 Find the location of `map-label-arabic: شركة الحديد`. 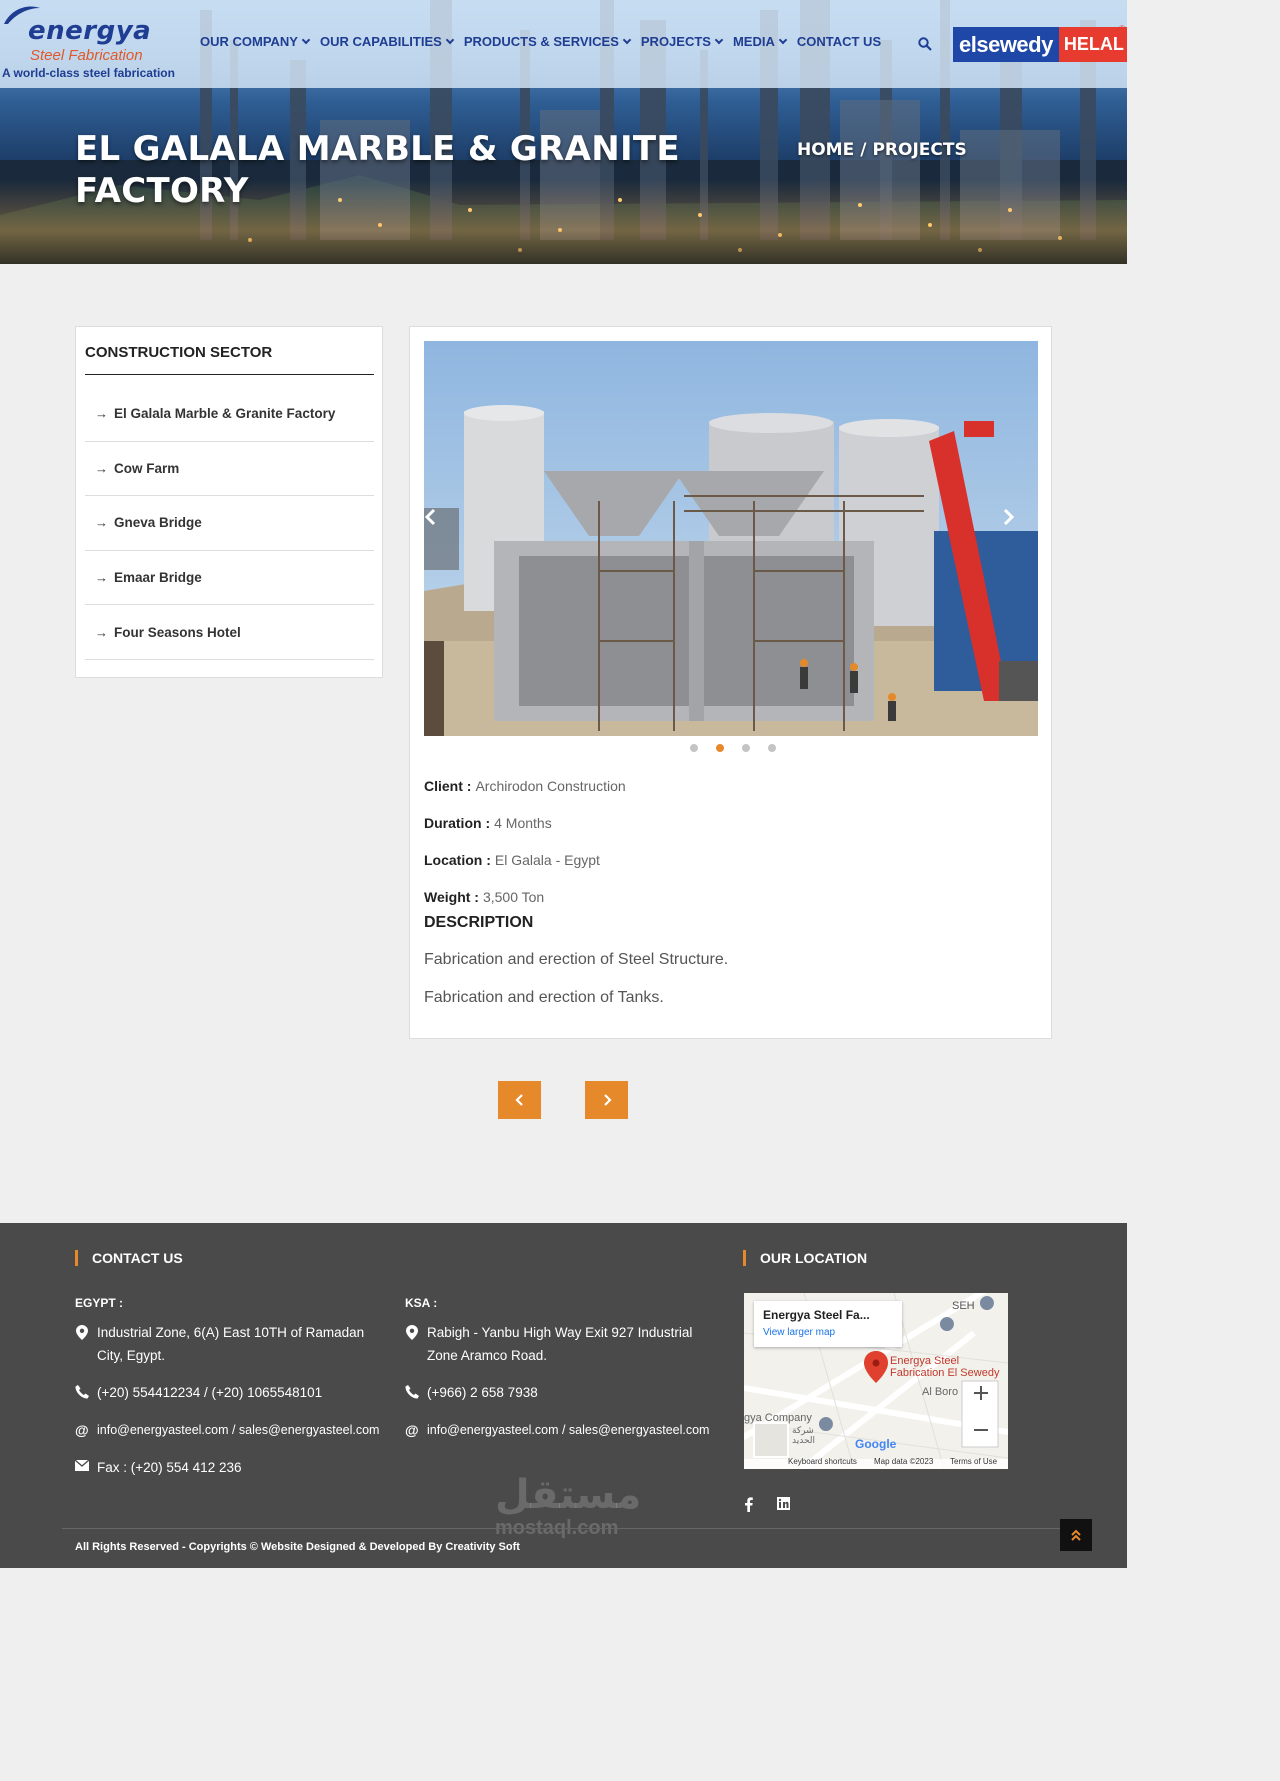

map-label-arabic: شركة الحديد is located at coordinates (804, 1435).